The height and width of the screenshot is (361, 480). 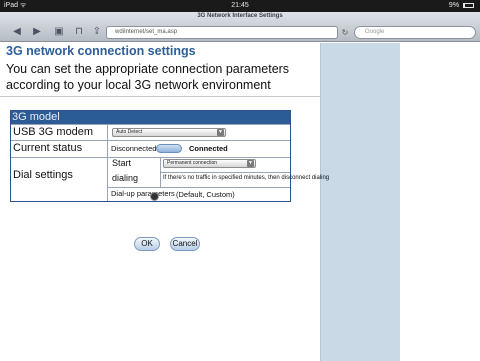 What do you see at coordinates (169, 132) in the screenshot?
I see `usb-modem-select: Auto Detect ▼` at bounding box center [169, 132].